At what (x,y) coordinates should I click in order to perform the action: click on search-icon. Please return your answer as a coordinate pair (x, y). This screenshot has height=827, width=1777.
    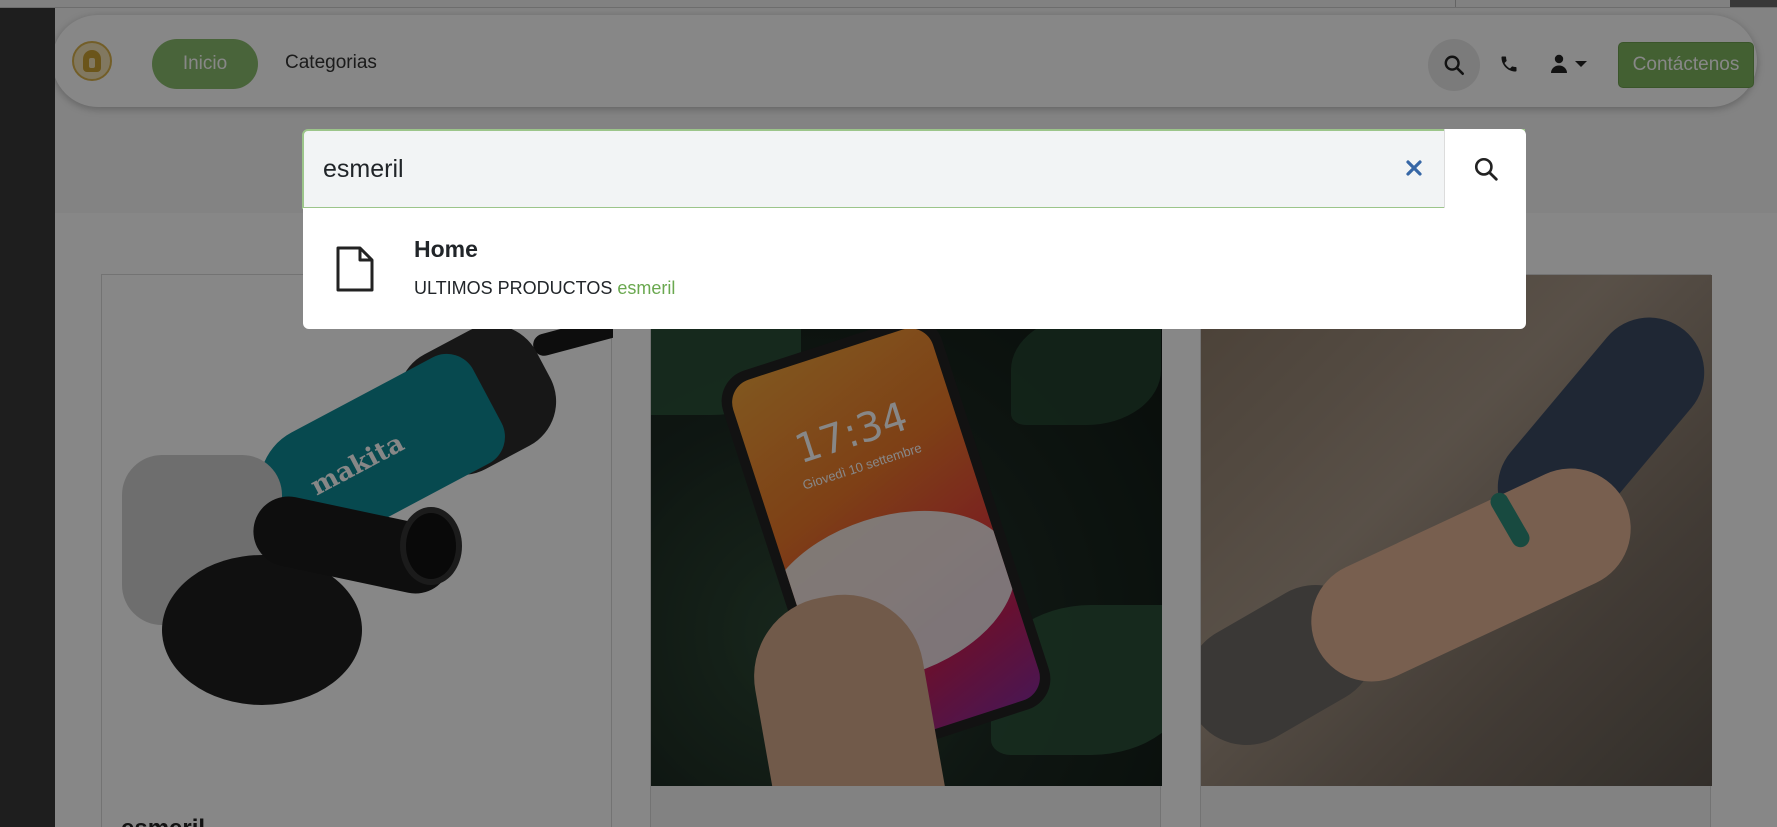
    Looking at the image, I should click on (1486, 169).